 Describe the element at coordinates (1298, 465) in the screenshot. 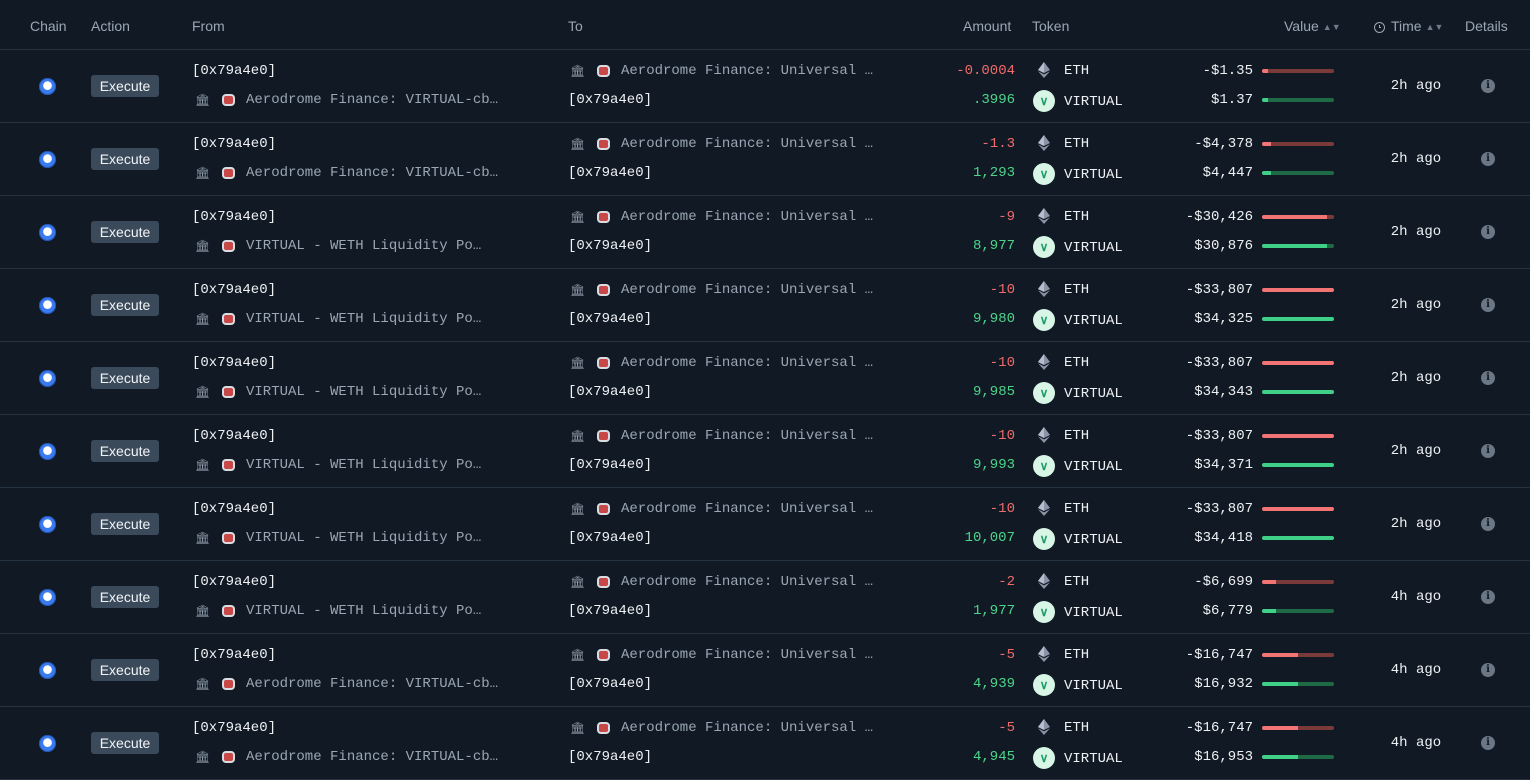

I see `value-in-bar` at that location.